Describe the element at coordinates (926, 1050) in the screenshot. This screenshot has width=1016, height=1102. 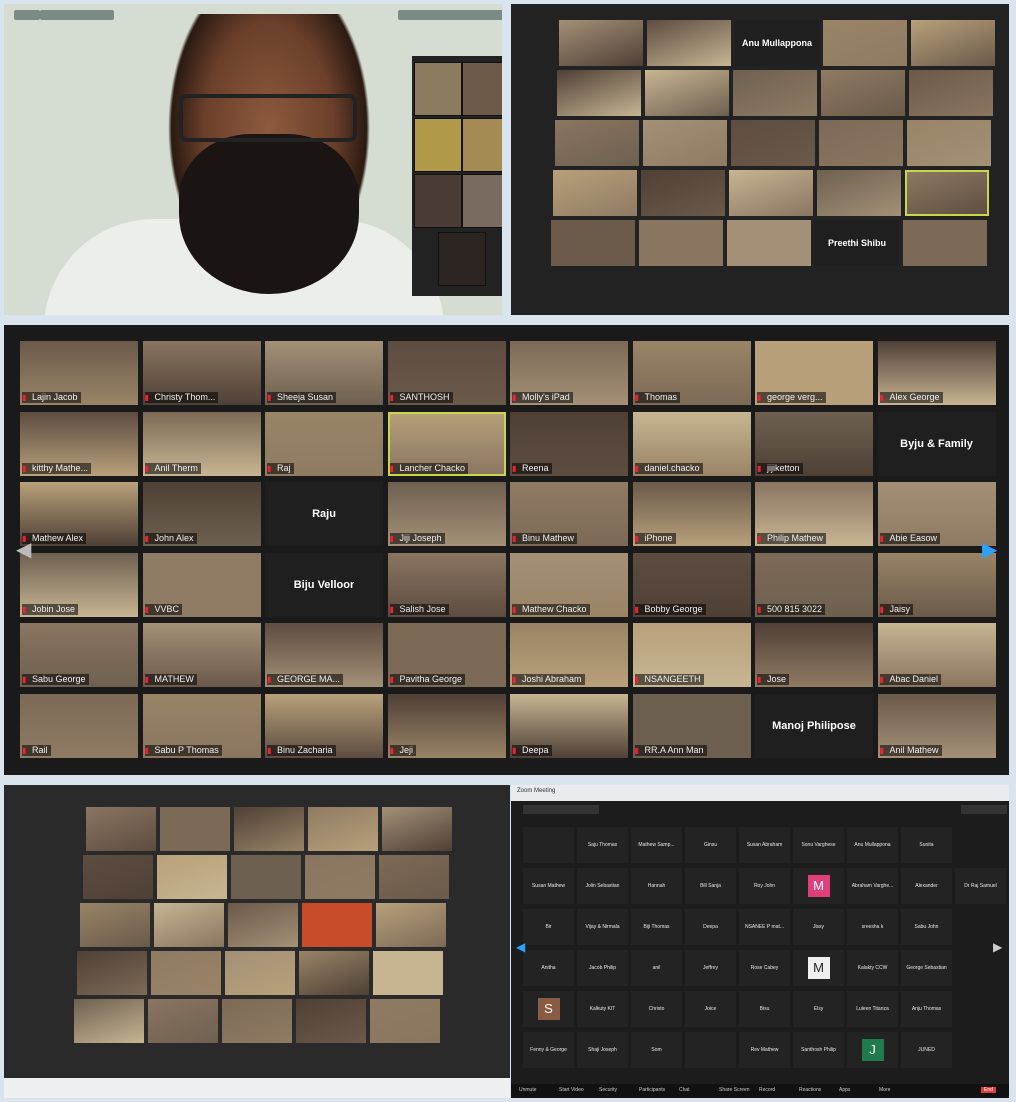
I see `participant-tile: JUNED` at that location.